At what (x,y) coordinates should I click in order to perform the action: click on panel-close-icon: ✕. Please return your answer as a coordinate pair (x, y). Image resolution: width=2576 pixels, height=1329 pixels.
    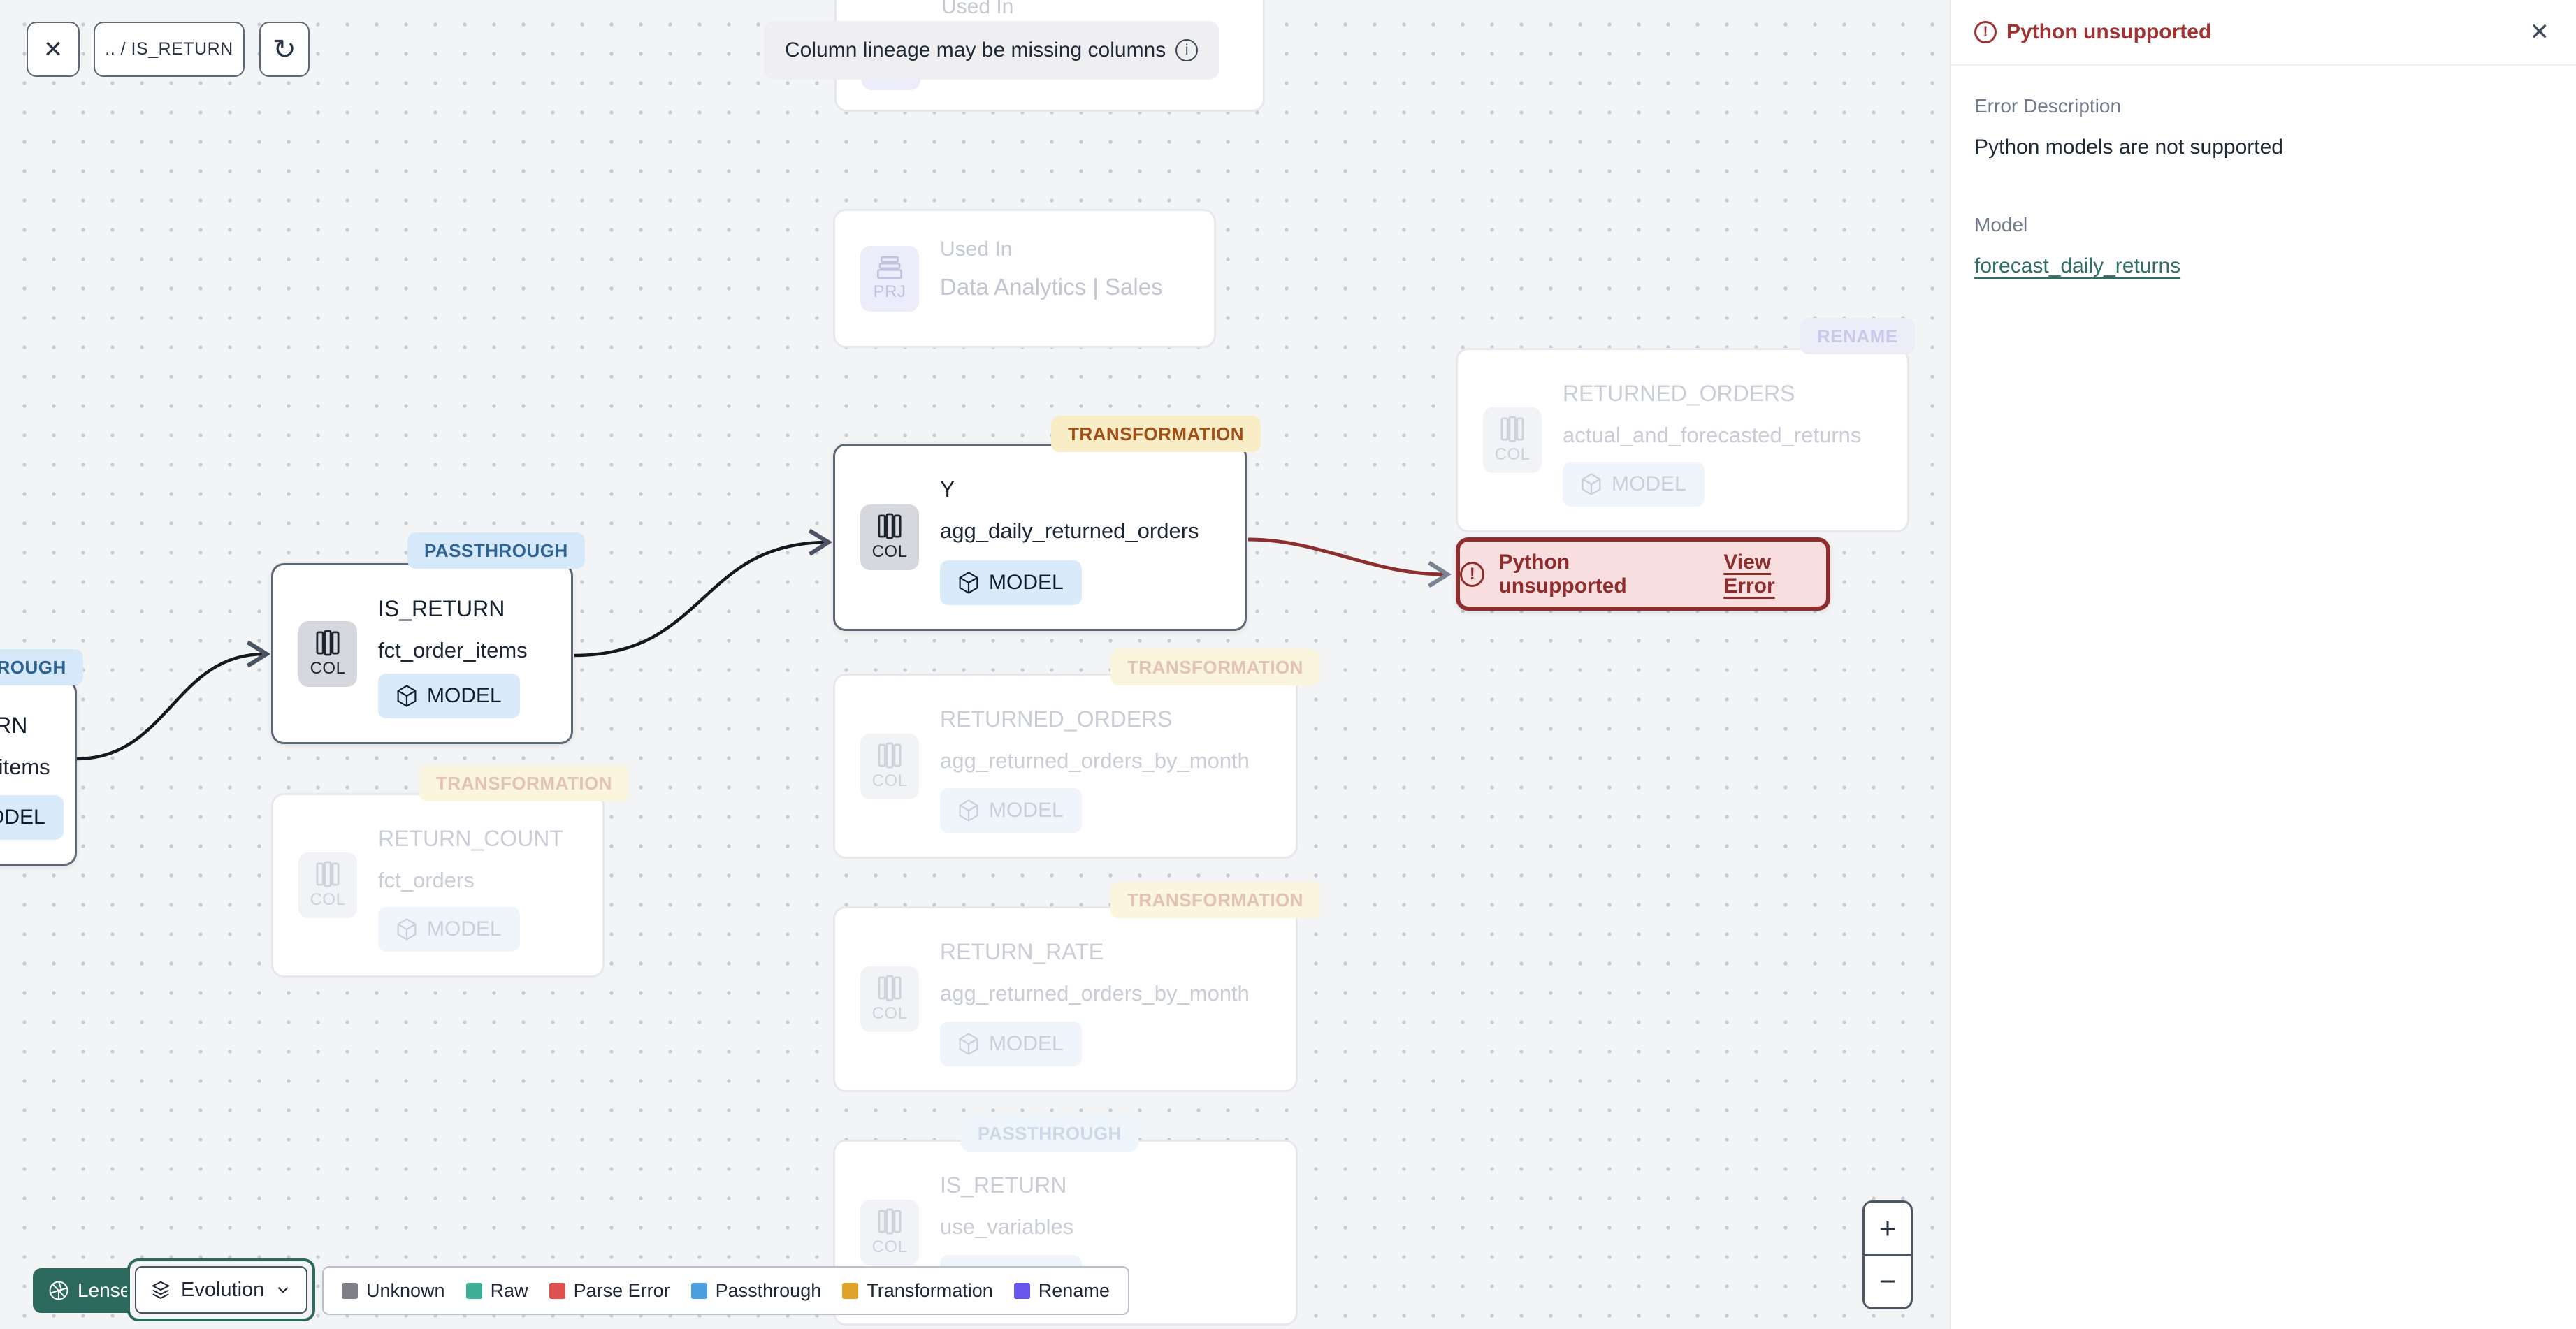
    Looking at the image, I should click on (2540, 32).